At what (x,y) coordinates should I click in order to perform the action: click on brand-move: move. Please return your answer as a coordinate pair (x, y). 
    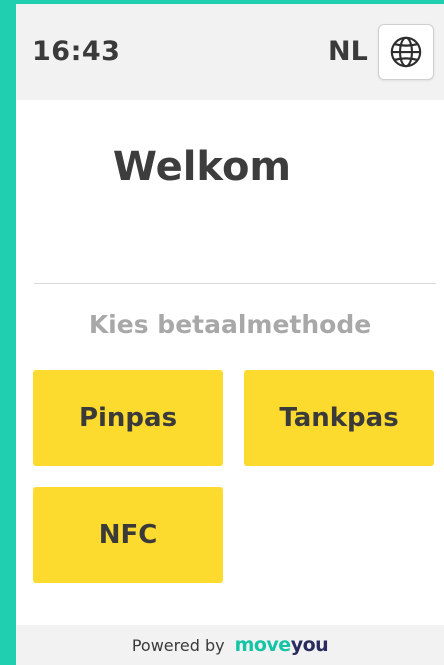
    Looking at the image, I should click on (263, 645).